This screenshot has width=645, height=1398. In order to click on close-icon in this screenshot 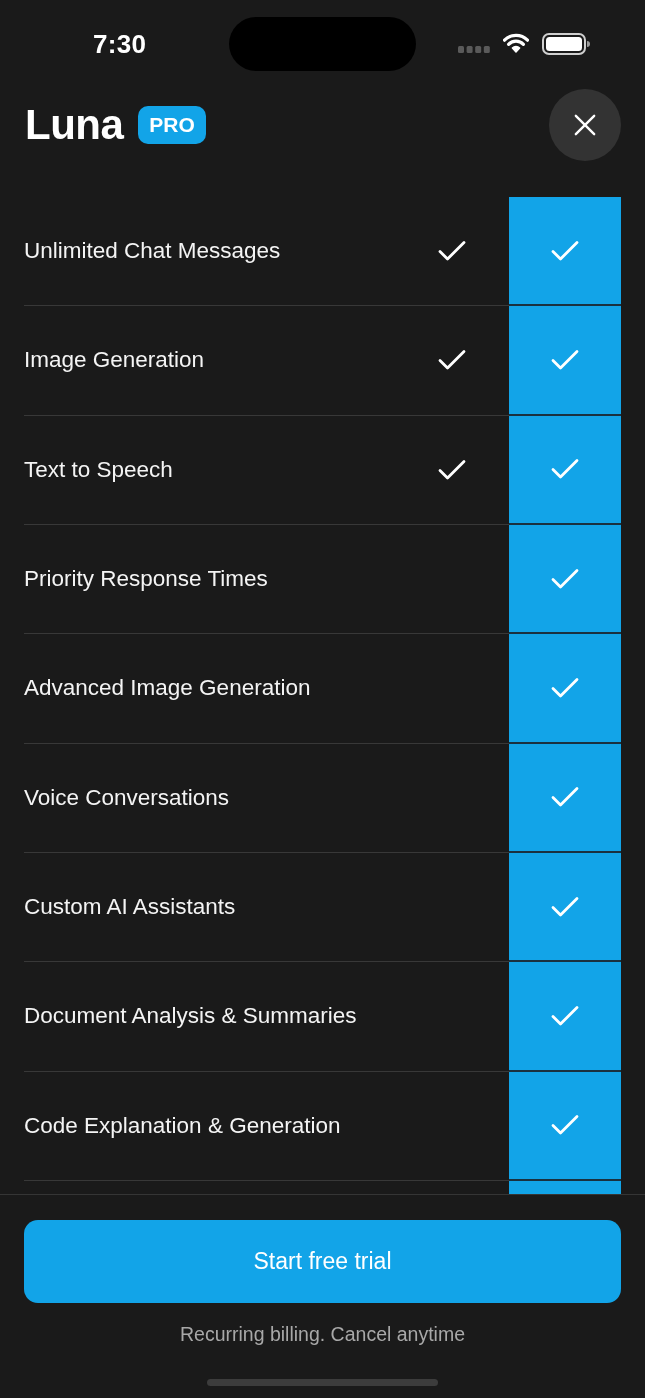, I will do `click(585, 125)`.